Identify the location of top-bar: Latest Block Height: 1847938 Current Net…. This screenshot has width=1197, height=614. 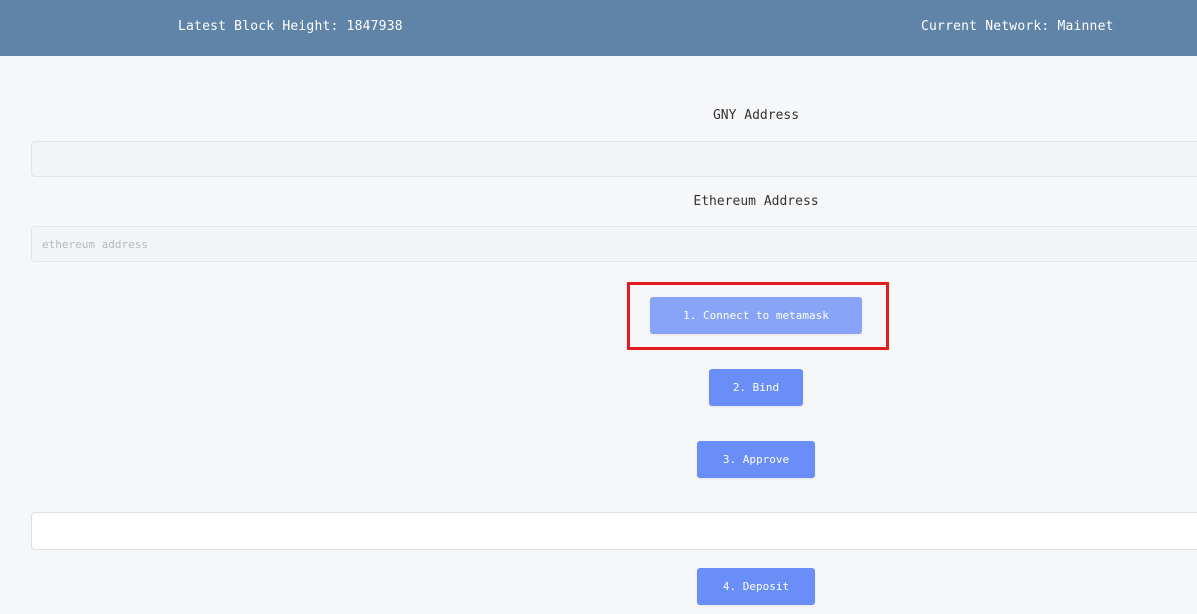
(598, 28).